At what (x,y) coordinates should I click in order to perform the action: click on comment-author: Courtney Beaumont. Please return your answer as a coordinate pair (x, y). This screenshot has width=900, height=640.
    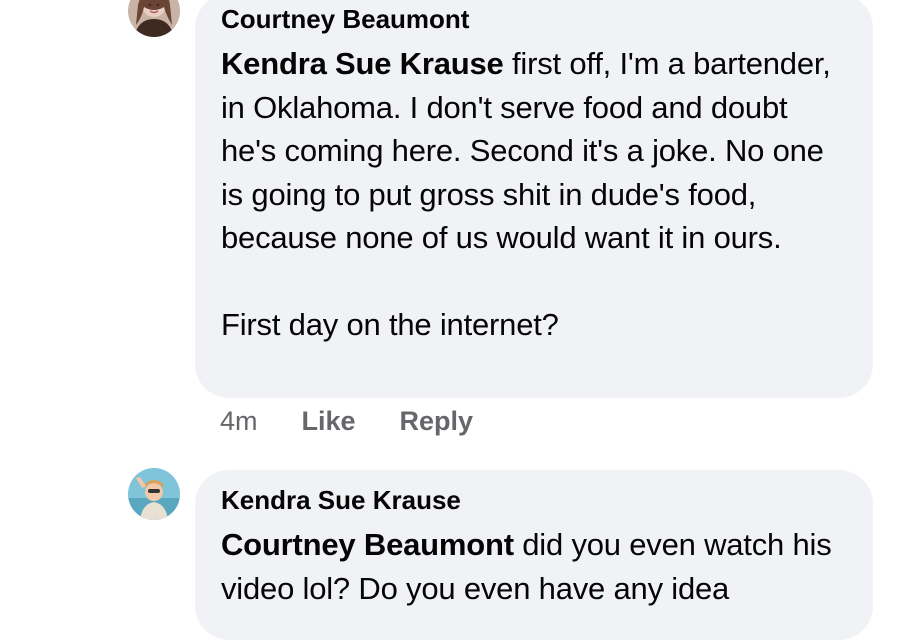
    Looking at the image, I should click on (534, 17).